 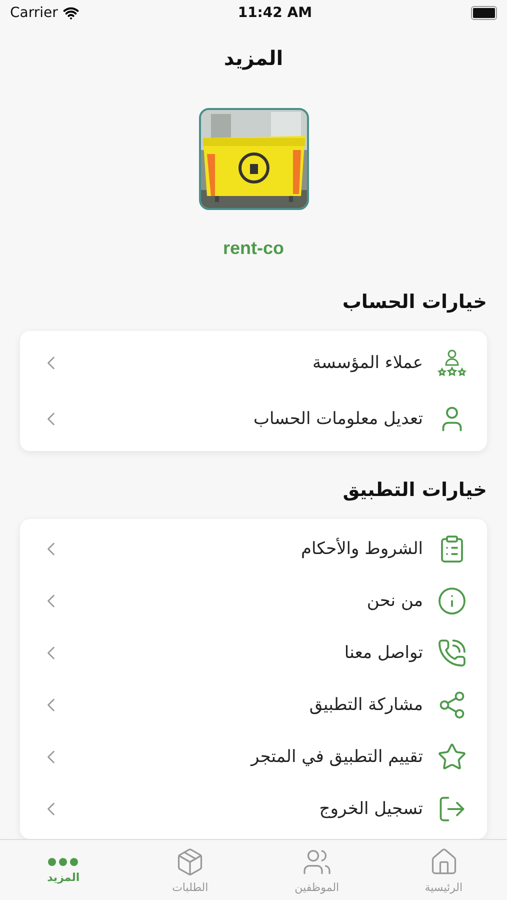 What do you see at coordinates (414, 302) in the screenshot?
I see `section-title: خيارات الحساب` at bounding box center [414, 302].